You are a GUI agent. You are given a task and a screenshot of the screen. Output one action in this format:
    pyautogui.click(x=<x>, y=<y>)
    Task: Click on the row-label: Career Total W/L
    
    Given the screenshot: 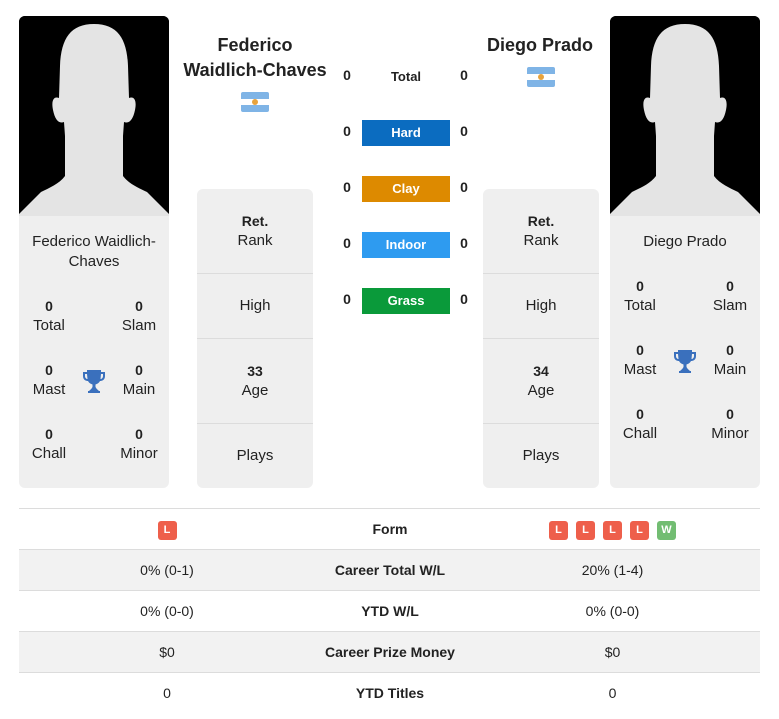 What is the action you would take?
    pyautogui.click(x=390, y=570)
    